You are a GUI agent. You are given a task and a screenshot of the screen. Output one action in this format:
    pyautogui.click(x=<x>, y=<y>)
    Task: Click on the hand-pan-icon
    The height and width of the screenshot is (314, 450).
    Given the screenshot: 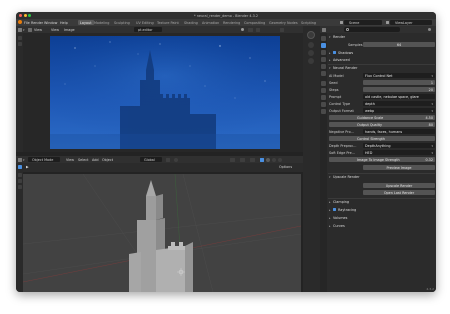 What is the action you would take?
    pyautogui.click(x=311, y=53)
    